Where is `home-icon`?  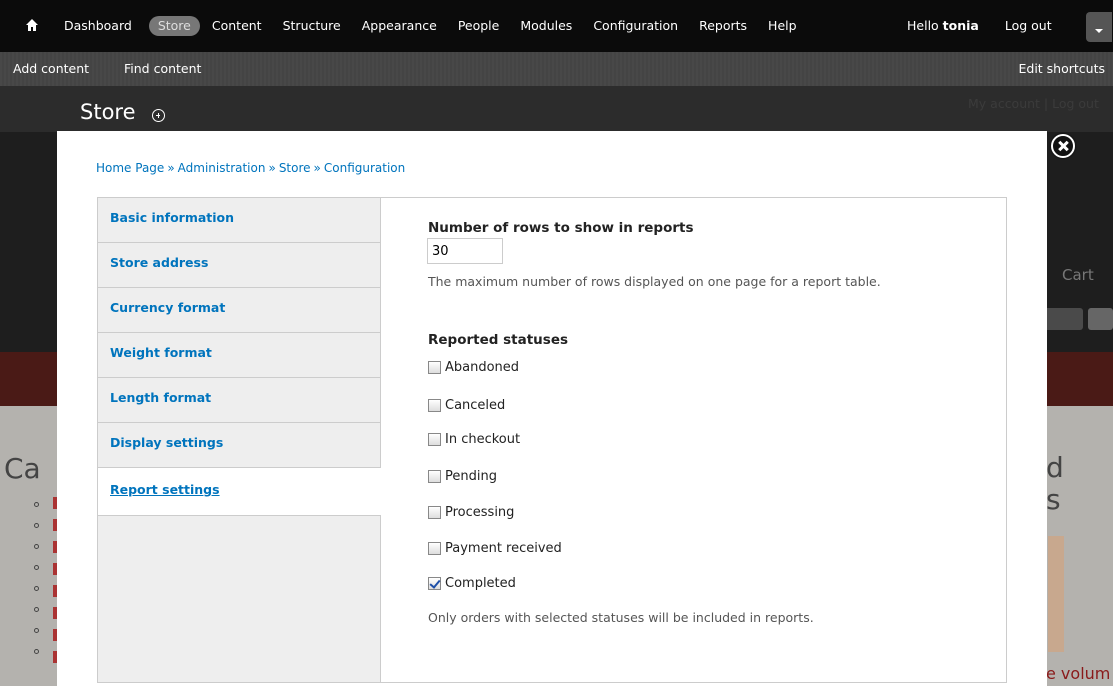 home-icon is located at coordinates (32, 25).